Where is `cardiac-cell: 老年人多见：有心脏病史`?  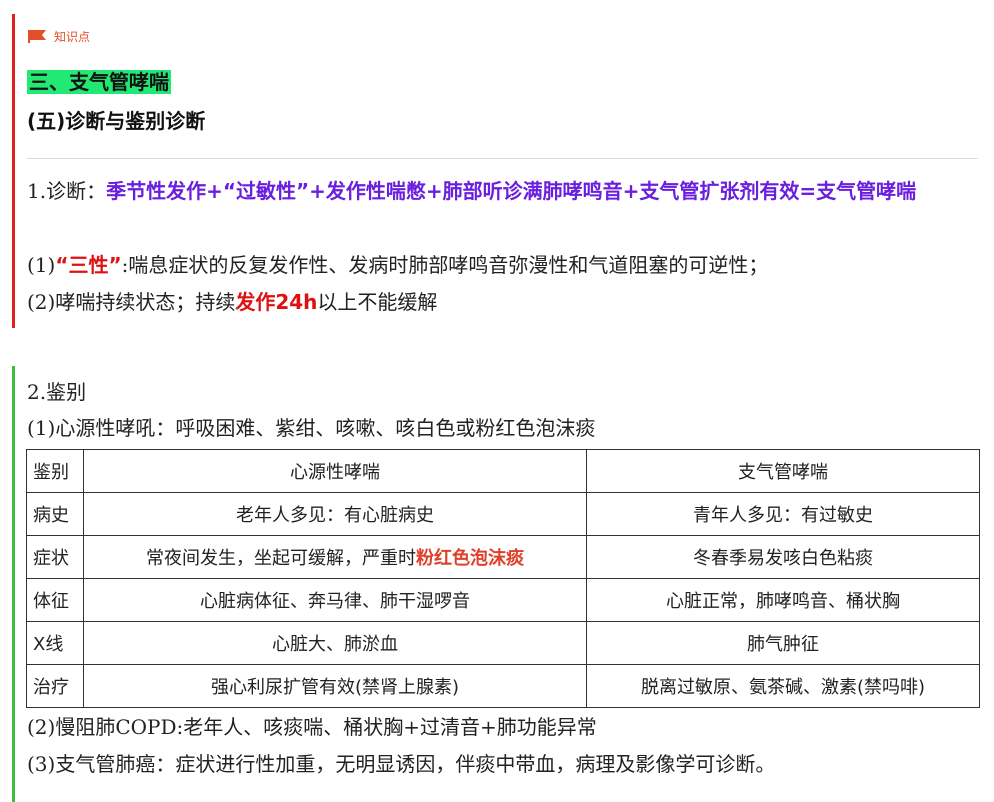 cardiac-cell: 老年人多见：有心脏病史 is located at coordinates (335, 514).